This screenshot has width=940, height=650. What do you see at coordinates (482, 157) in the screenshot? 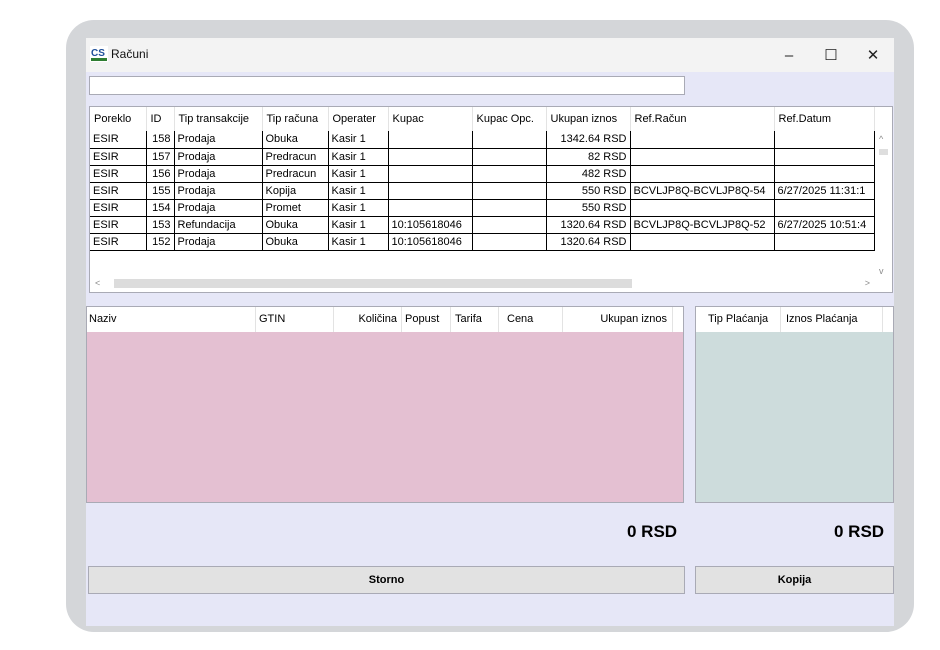
I see `table-row: ESIR 157 Prodaja Predracun Kasir 1 82 RSD` at bounding box center [482, 157].